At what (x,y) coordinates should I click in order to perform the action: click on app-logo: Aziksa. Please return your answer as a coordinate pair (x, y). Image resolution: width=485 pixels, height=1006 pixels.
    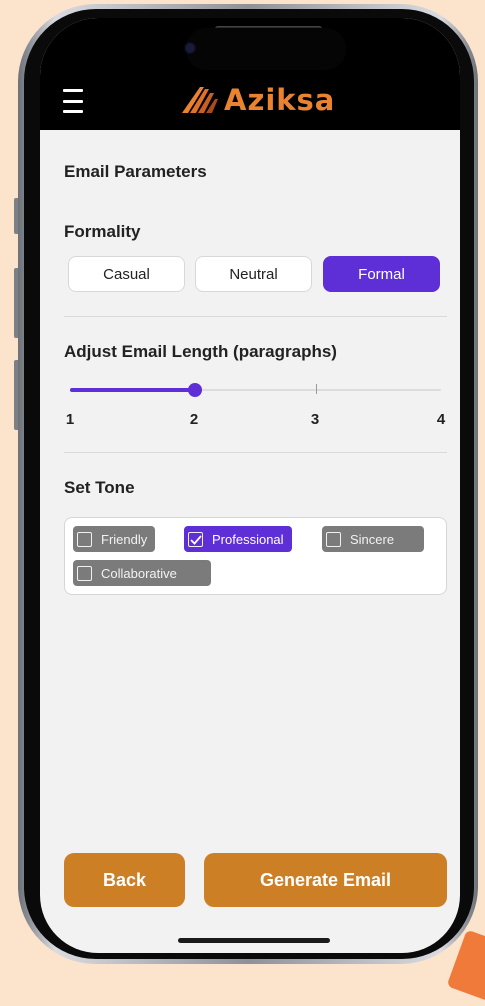
    Looking at the image, I should click on (257, 100).